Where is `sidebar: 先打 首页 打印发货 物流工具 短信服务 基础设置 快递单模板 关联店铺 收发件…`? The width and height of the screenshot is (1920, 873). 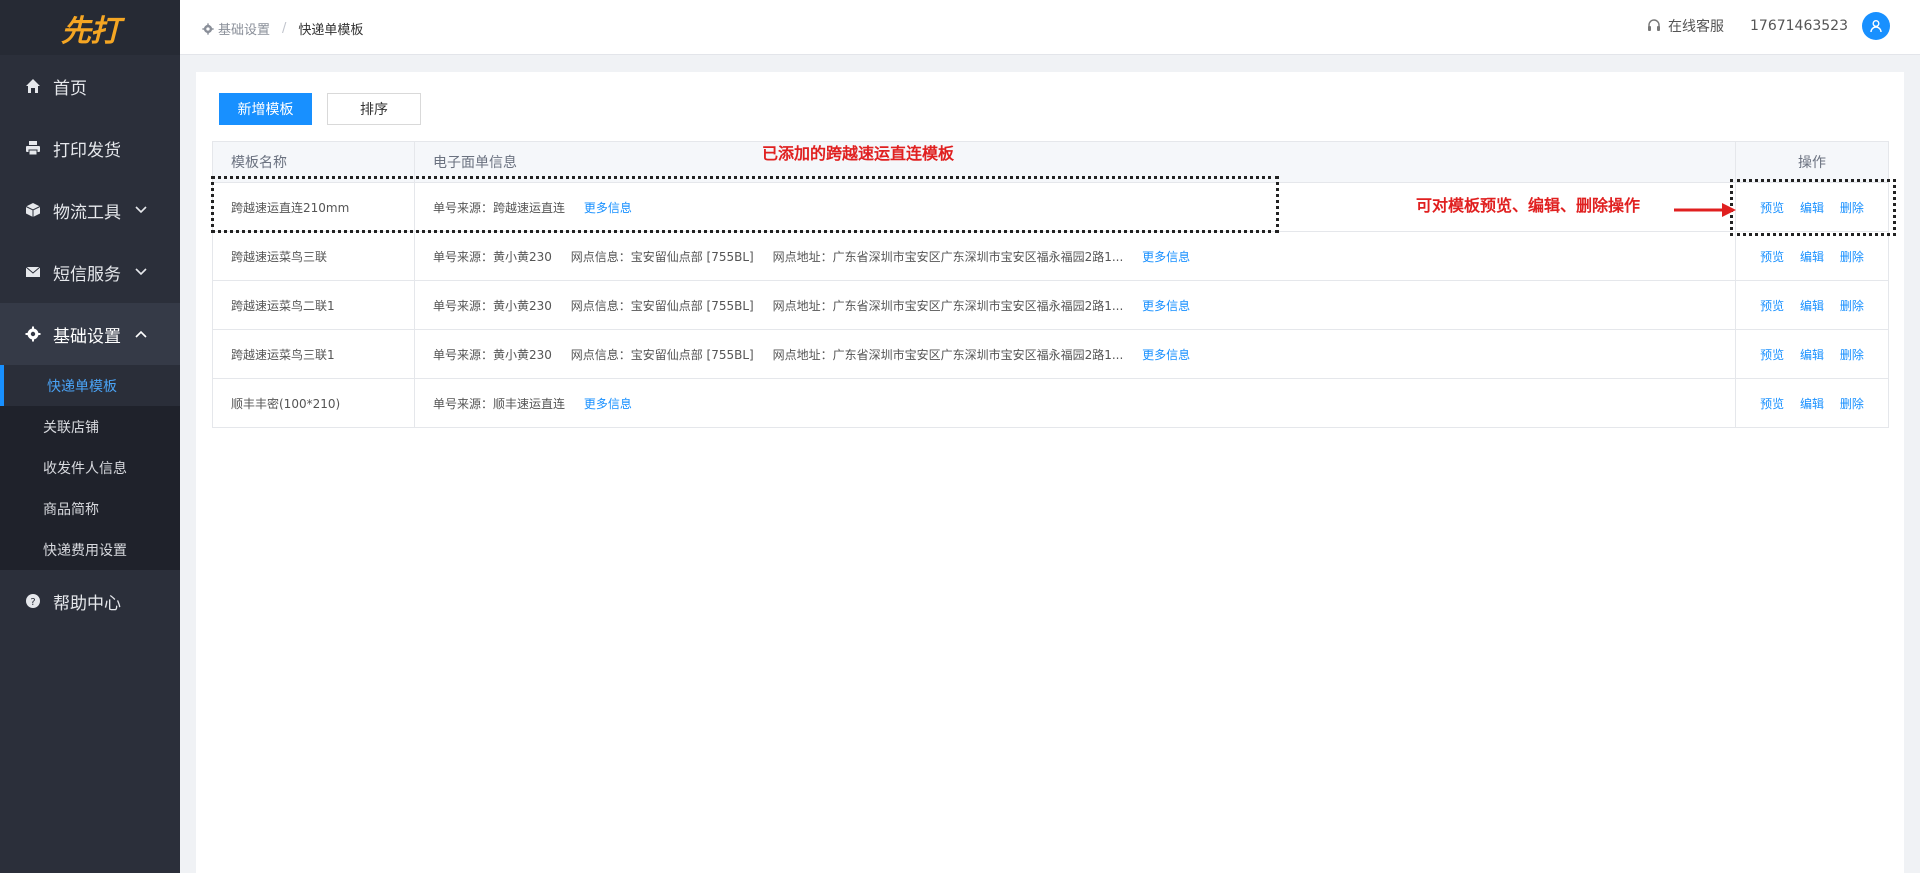 sidebar: 先打 首页 打印发货 物流工具 短信服务 基础设置 快递单模板 关联店铺 收发件… is located at coordinates (90, 436).